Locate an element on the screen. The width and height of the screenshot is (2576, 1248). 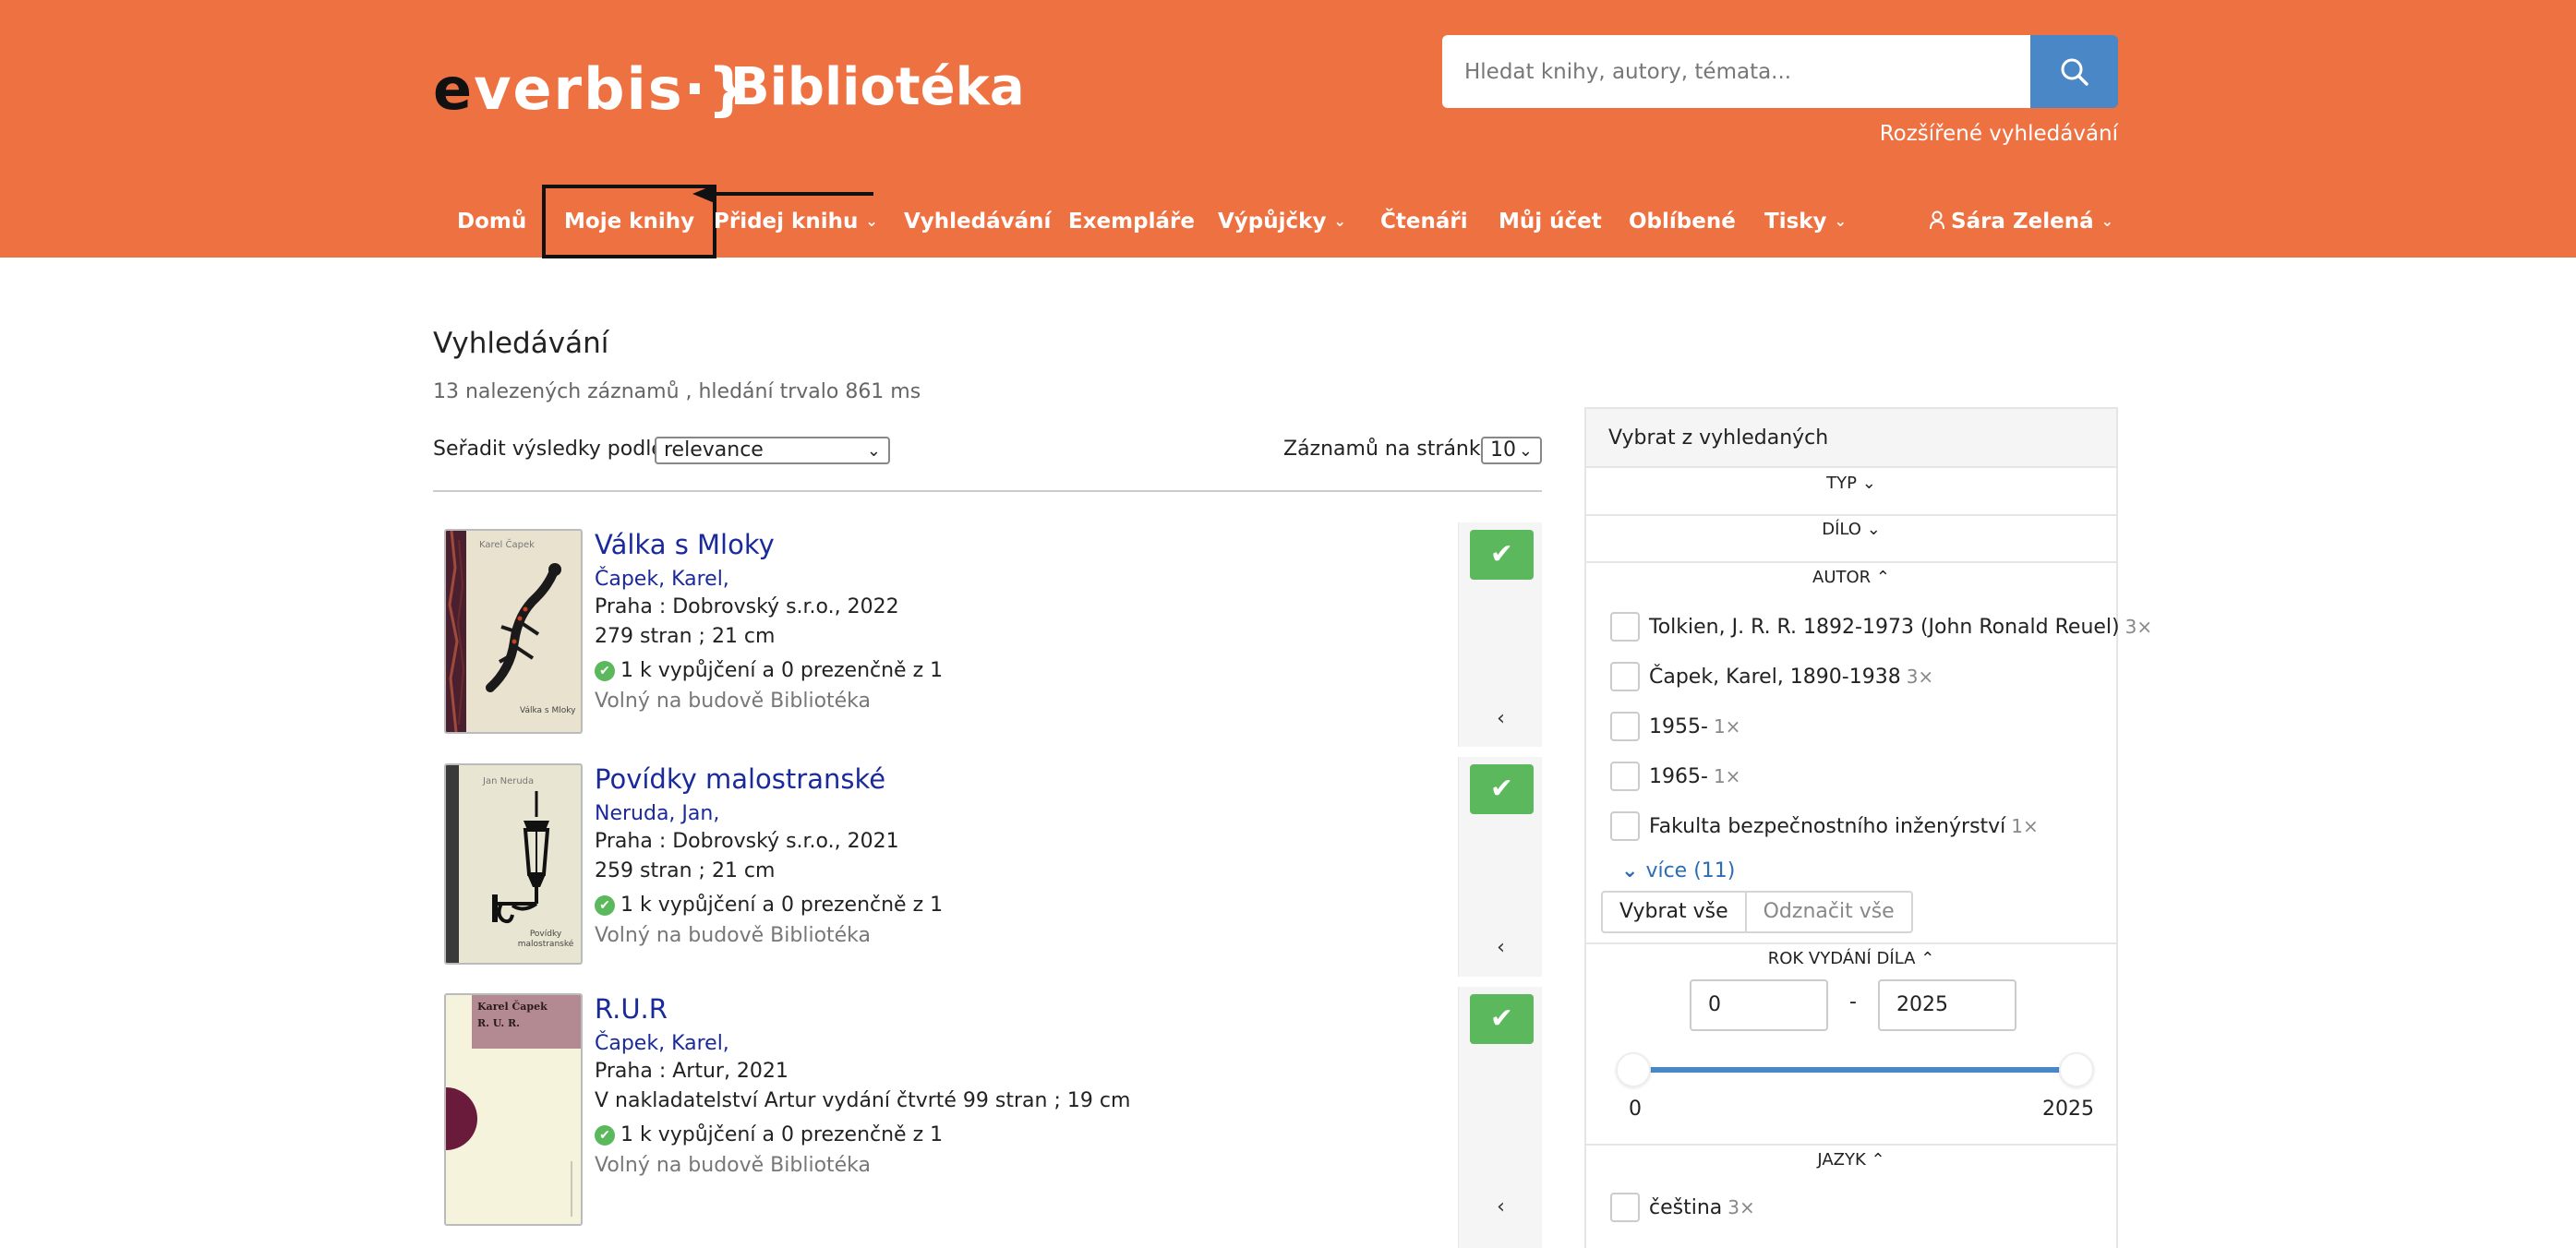
result-actions: ✔ ‹ is located at coordinates (1500, 867).